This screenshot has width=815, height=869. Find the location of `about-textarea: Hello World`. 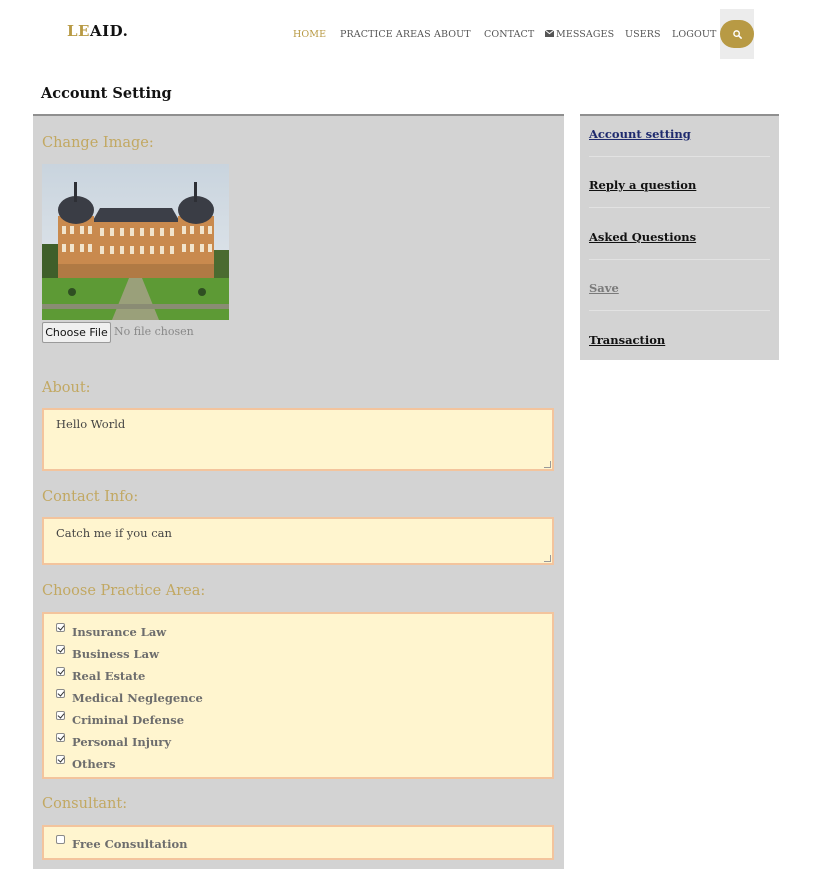

about-textarea: Hello World is located at coordinates (298, 439).